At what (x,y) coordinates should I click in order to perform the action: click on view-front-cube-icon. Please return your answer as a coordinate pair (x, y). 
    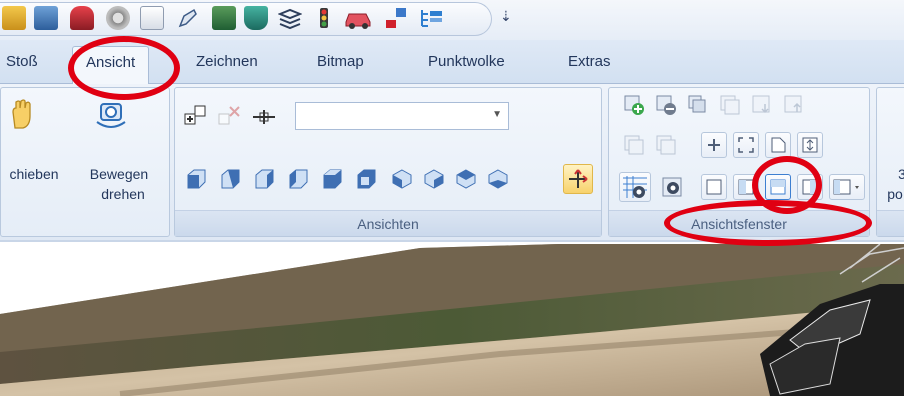
    Looking at the image, I should click on (196, 179).